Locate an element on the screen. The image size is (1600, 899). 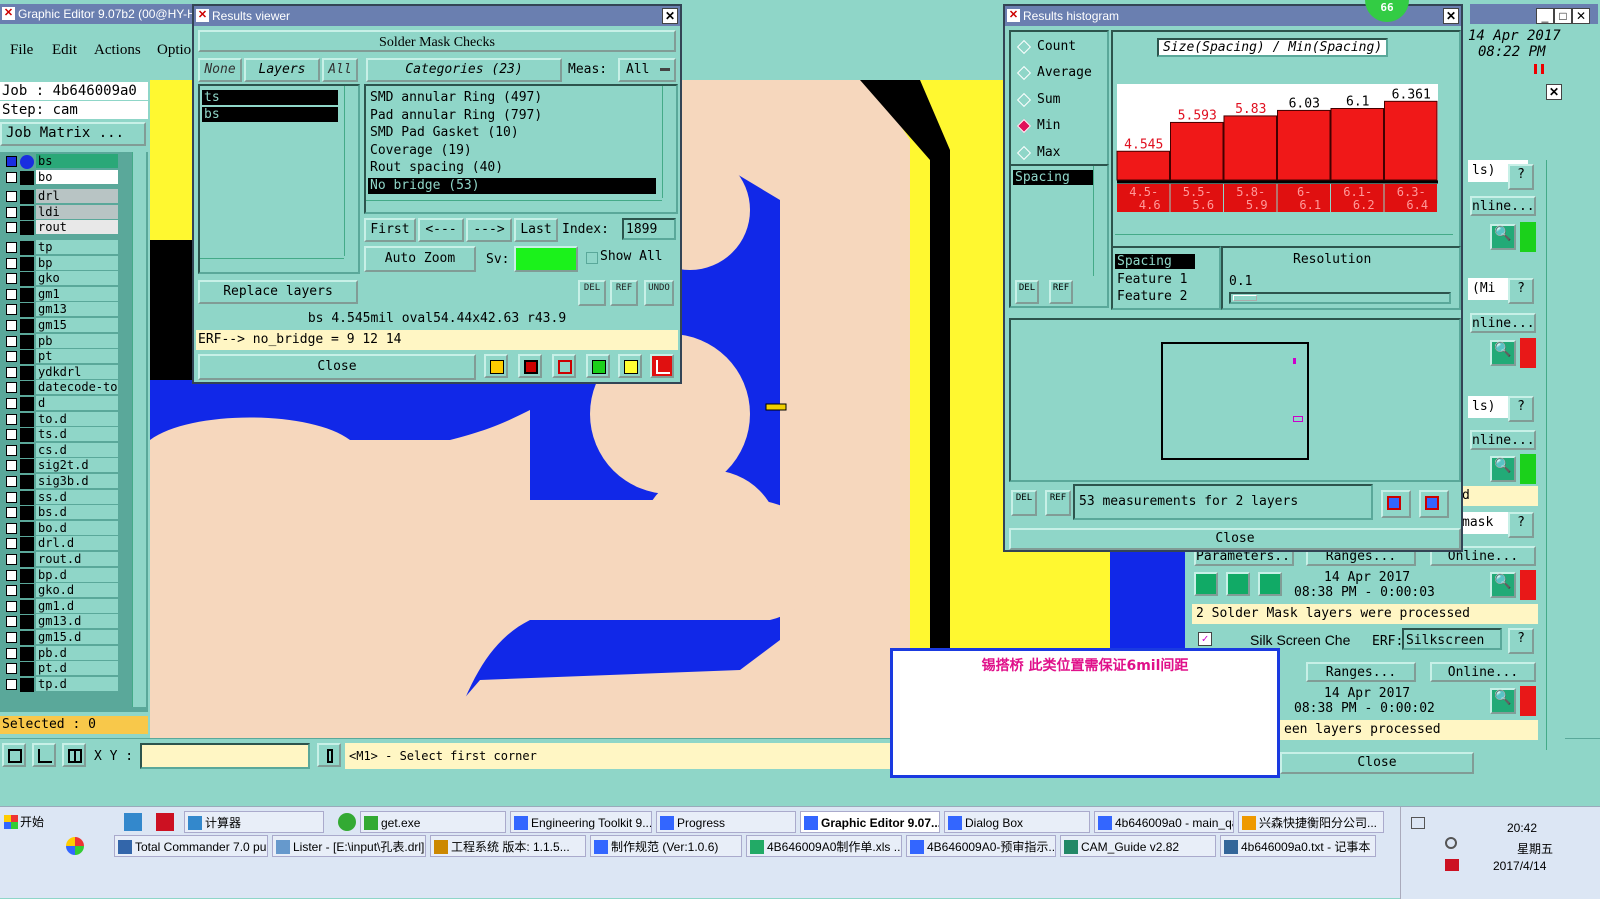
resolution-slider is located at coordinates (1340, 298).